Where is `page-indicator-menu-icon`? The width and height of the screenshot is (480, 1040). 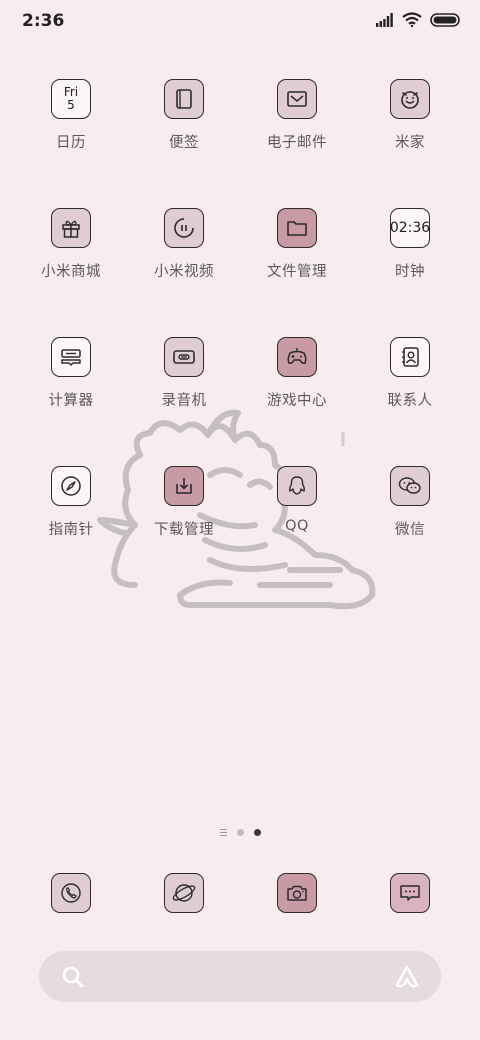 page-indicator-menu-icon is located at coordinates (223, 832).